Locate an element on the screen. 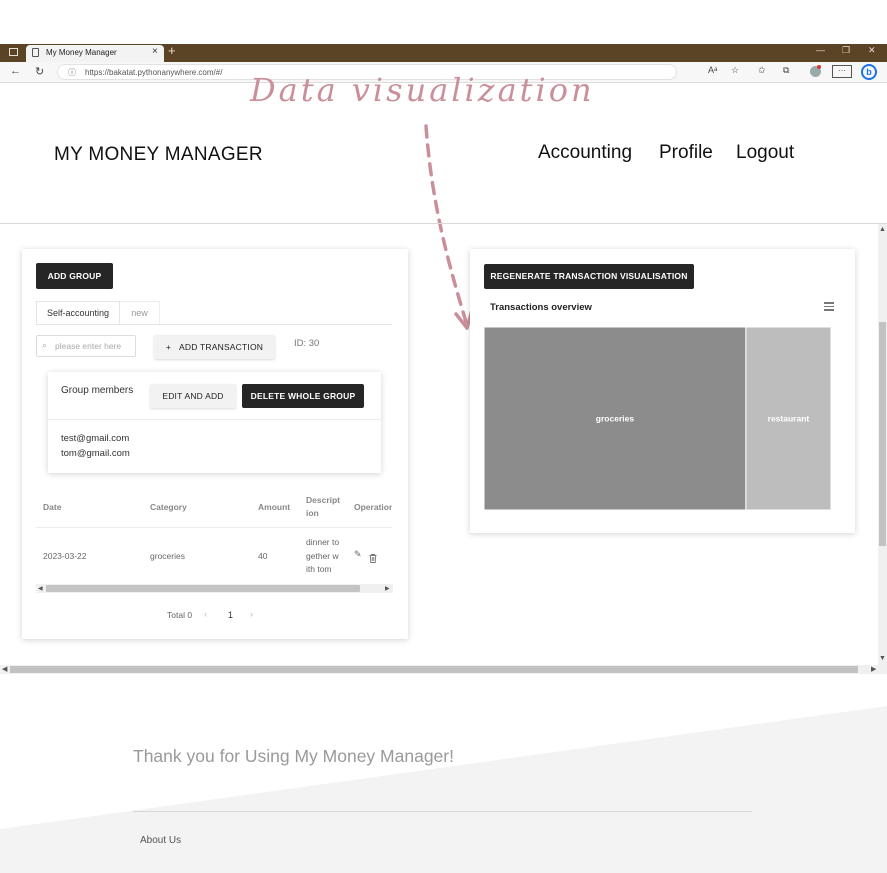 This screenshot has width=887, height=873. treemap-label-restaurant: restaurant is located at coordinates (789, 419).